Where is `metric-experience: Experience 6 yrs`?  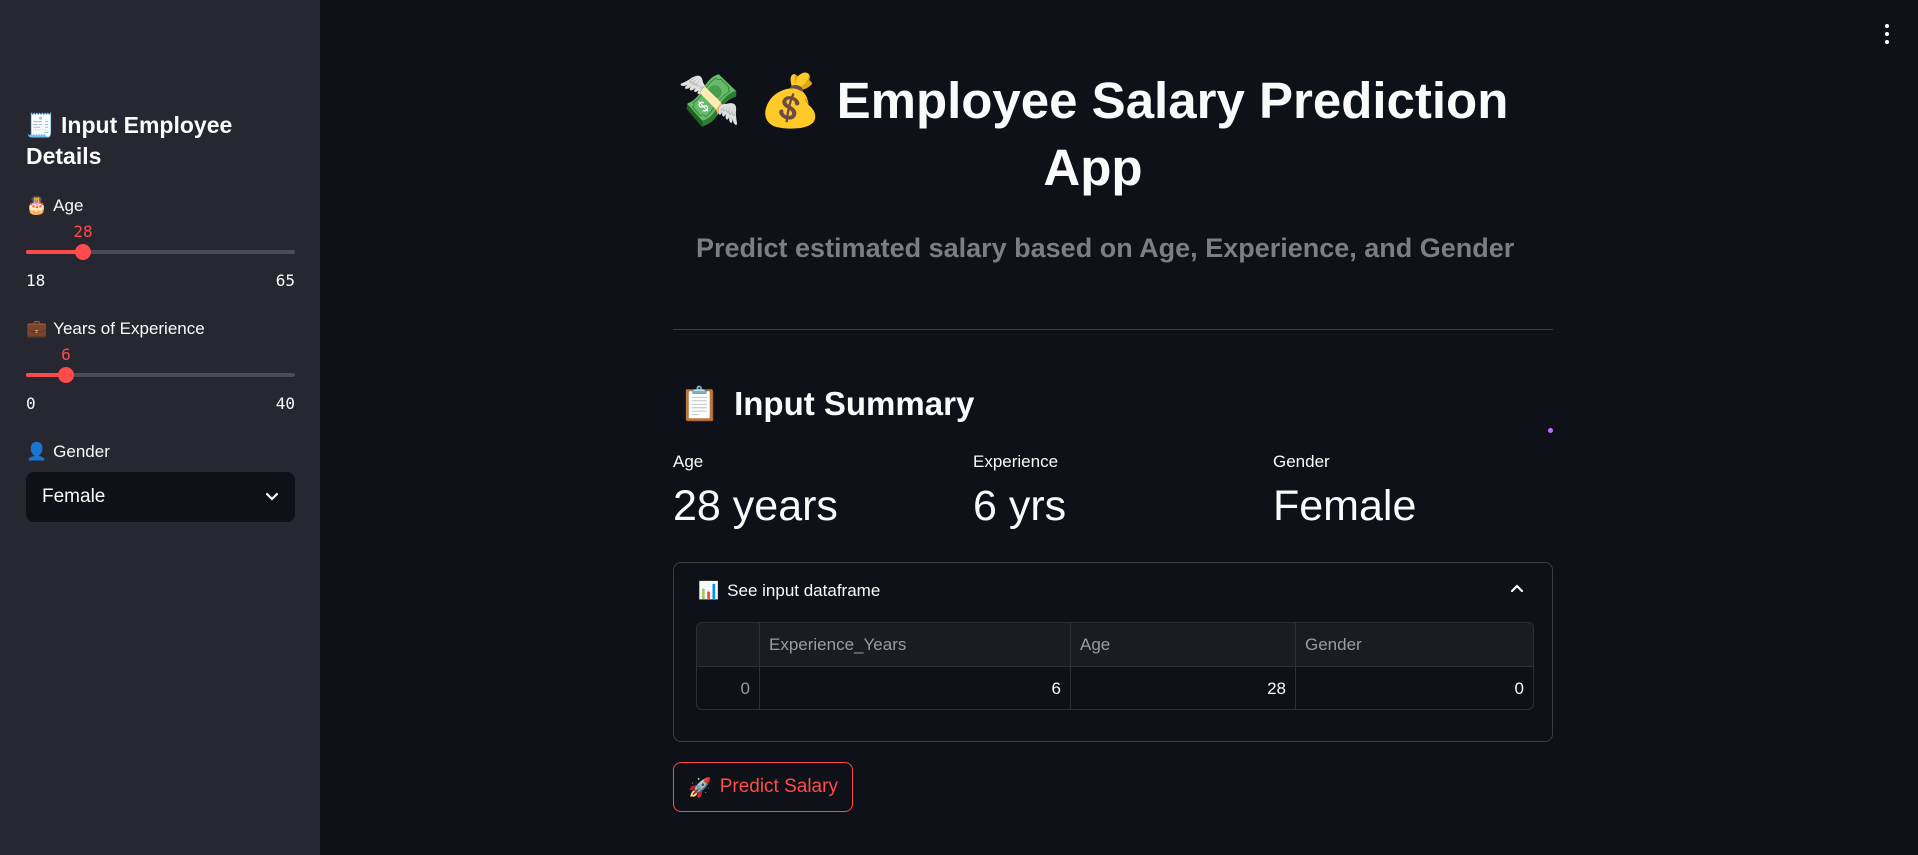
metric-experience: Experience 6 yrs is located at coordinates (1019, 491).